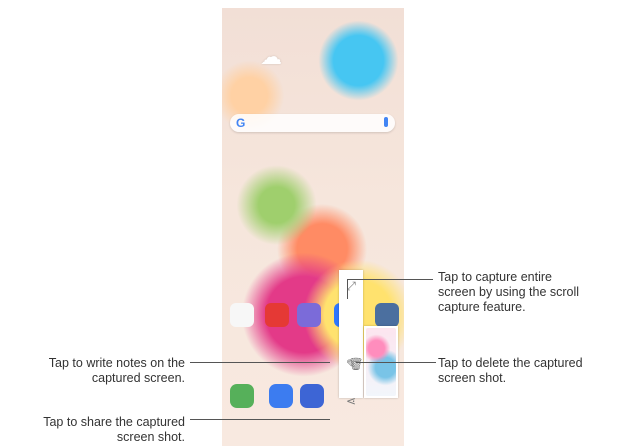  I want to click on phone-app-icon, so click(242, 396).